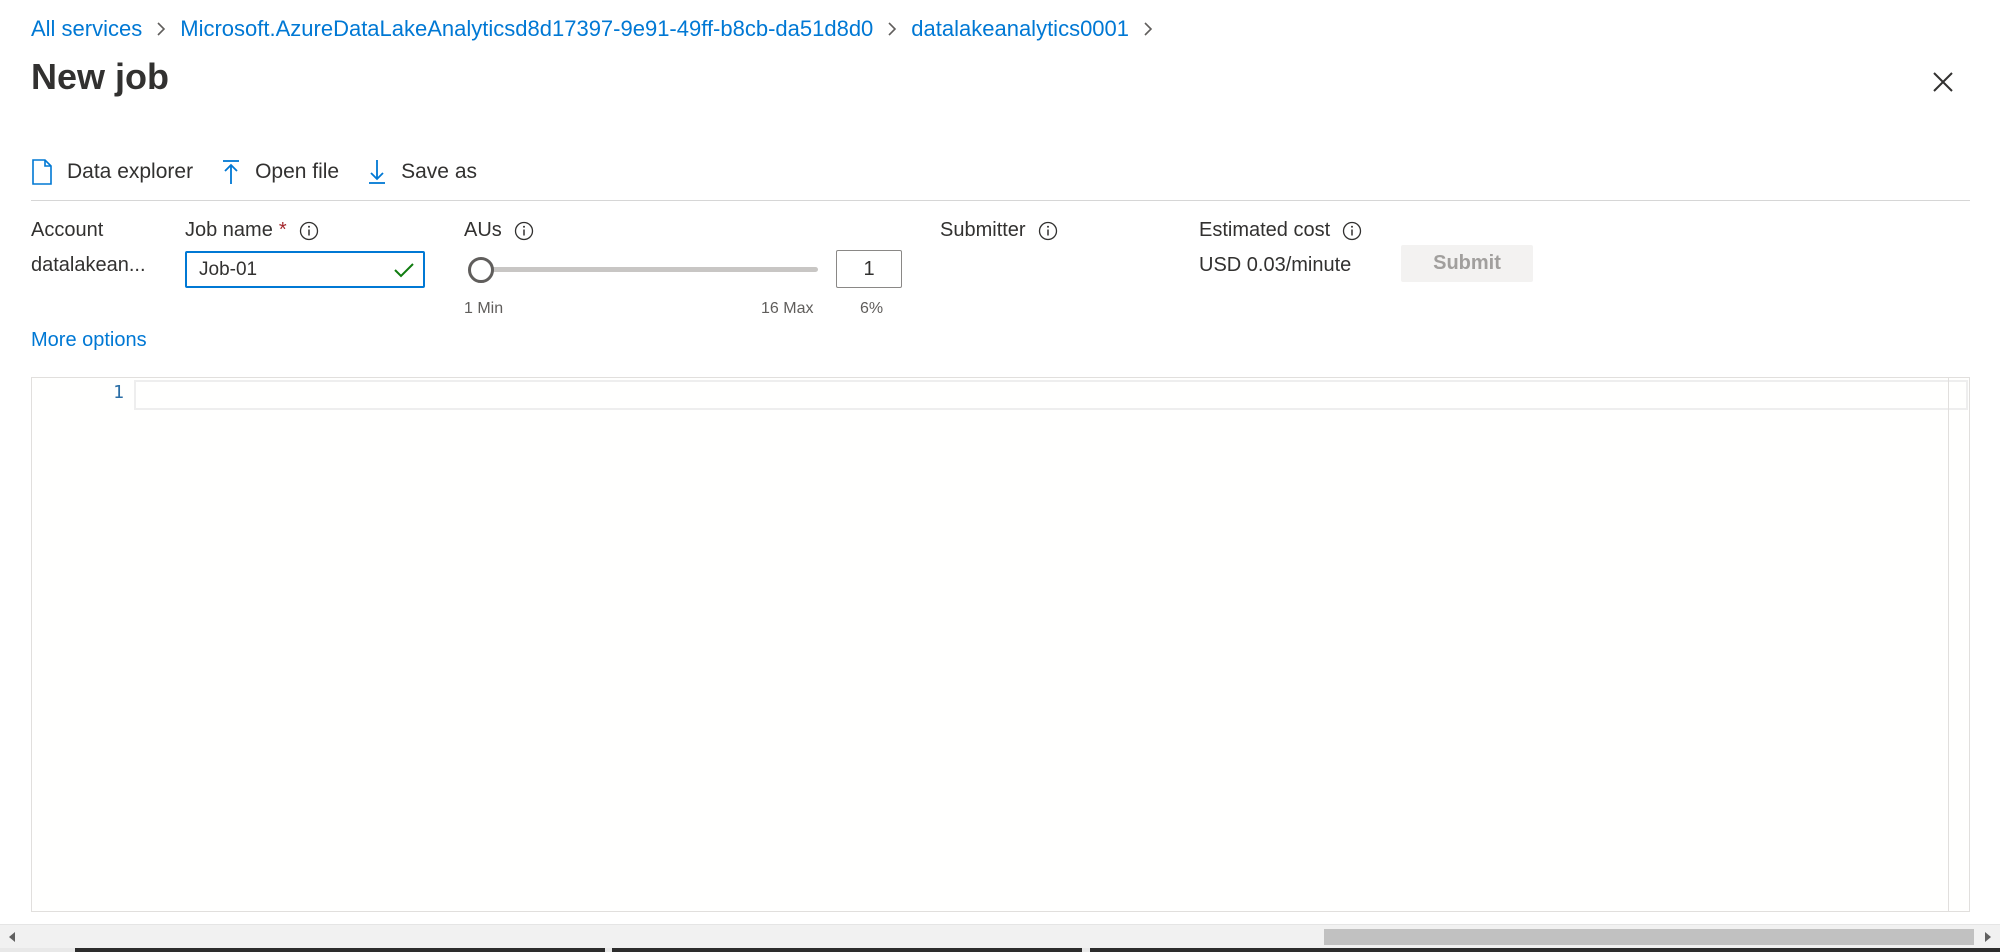 The width and height of the screenshot is (2000, 952). What do you see at coordinates (297, 171) in the screenshot?
I see `open-file-label: Open file` at bounding box center [297, 171].